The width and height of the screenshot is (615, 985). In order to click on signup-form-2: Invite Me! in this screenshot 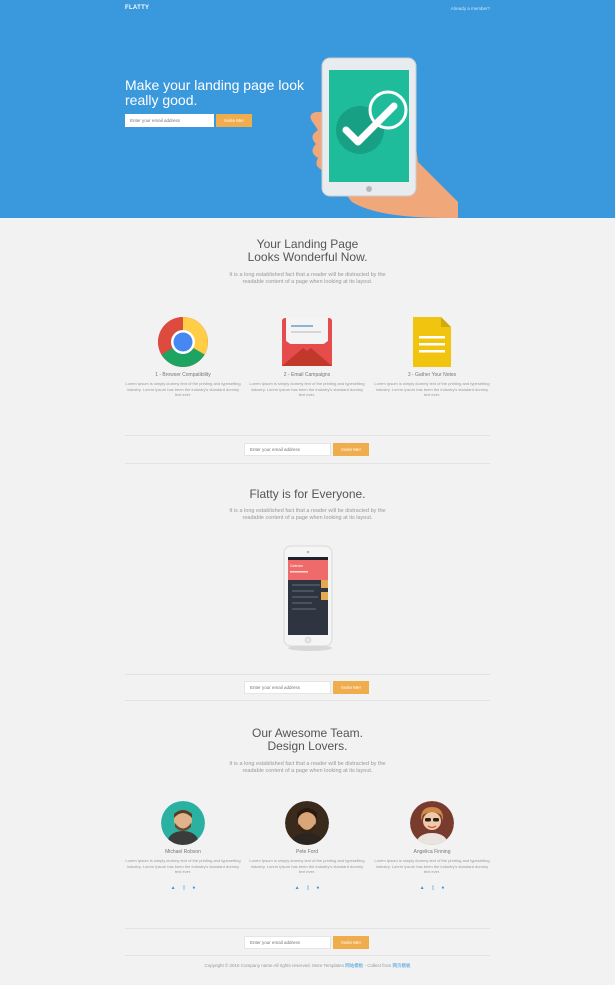, I will do `click(306, 687)`.